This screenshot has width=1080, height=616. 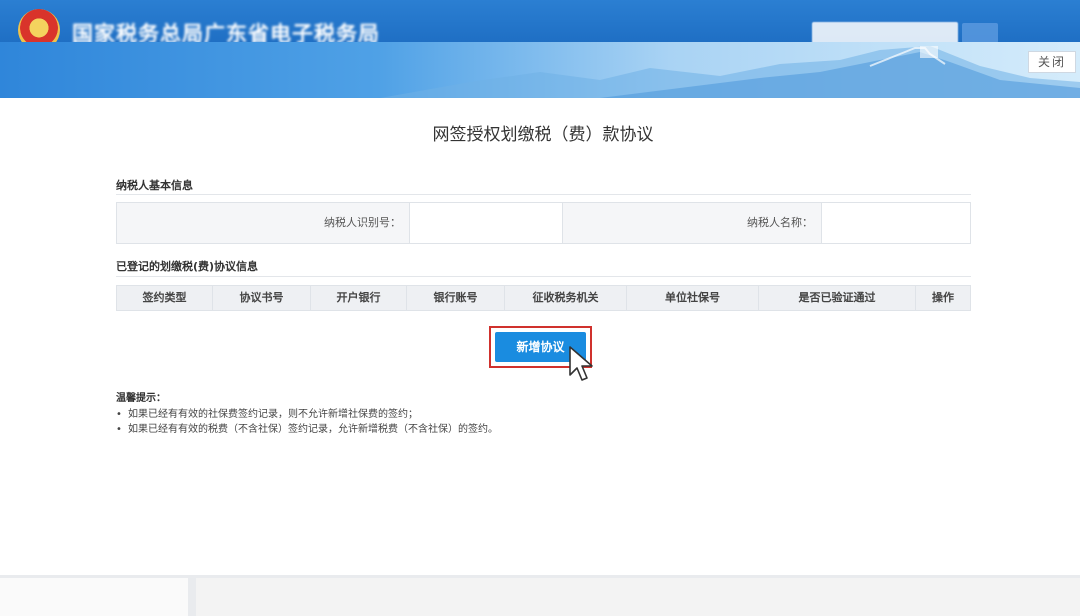 I want to click on tips-title: 温馨提示：, so click(x=141, y=398).